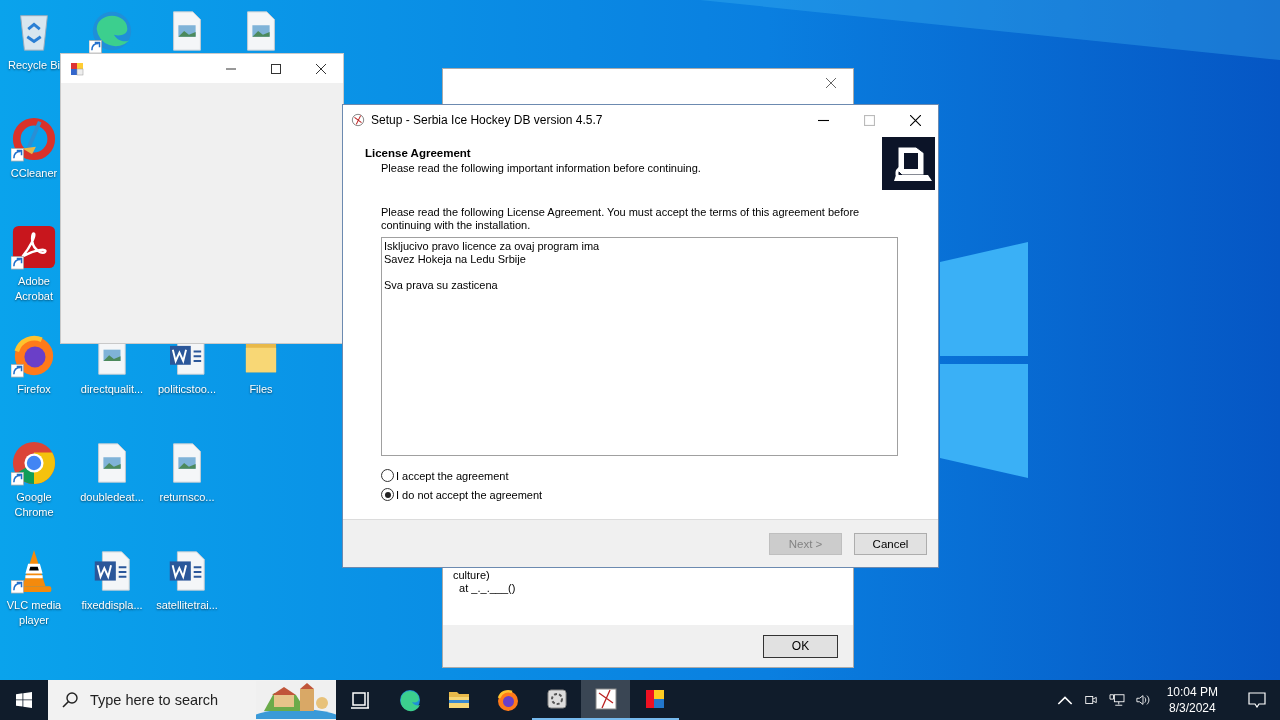 Image resolution: width=1280 pixels, height=720 pixels. What do you see at coordinates (70, 700) in the screenshot?
I see `search-icon` at bounding box center [70, 700].